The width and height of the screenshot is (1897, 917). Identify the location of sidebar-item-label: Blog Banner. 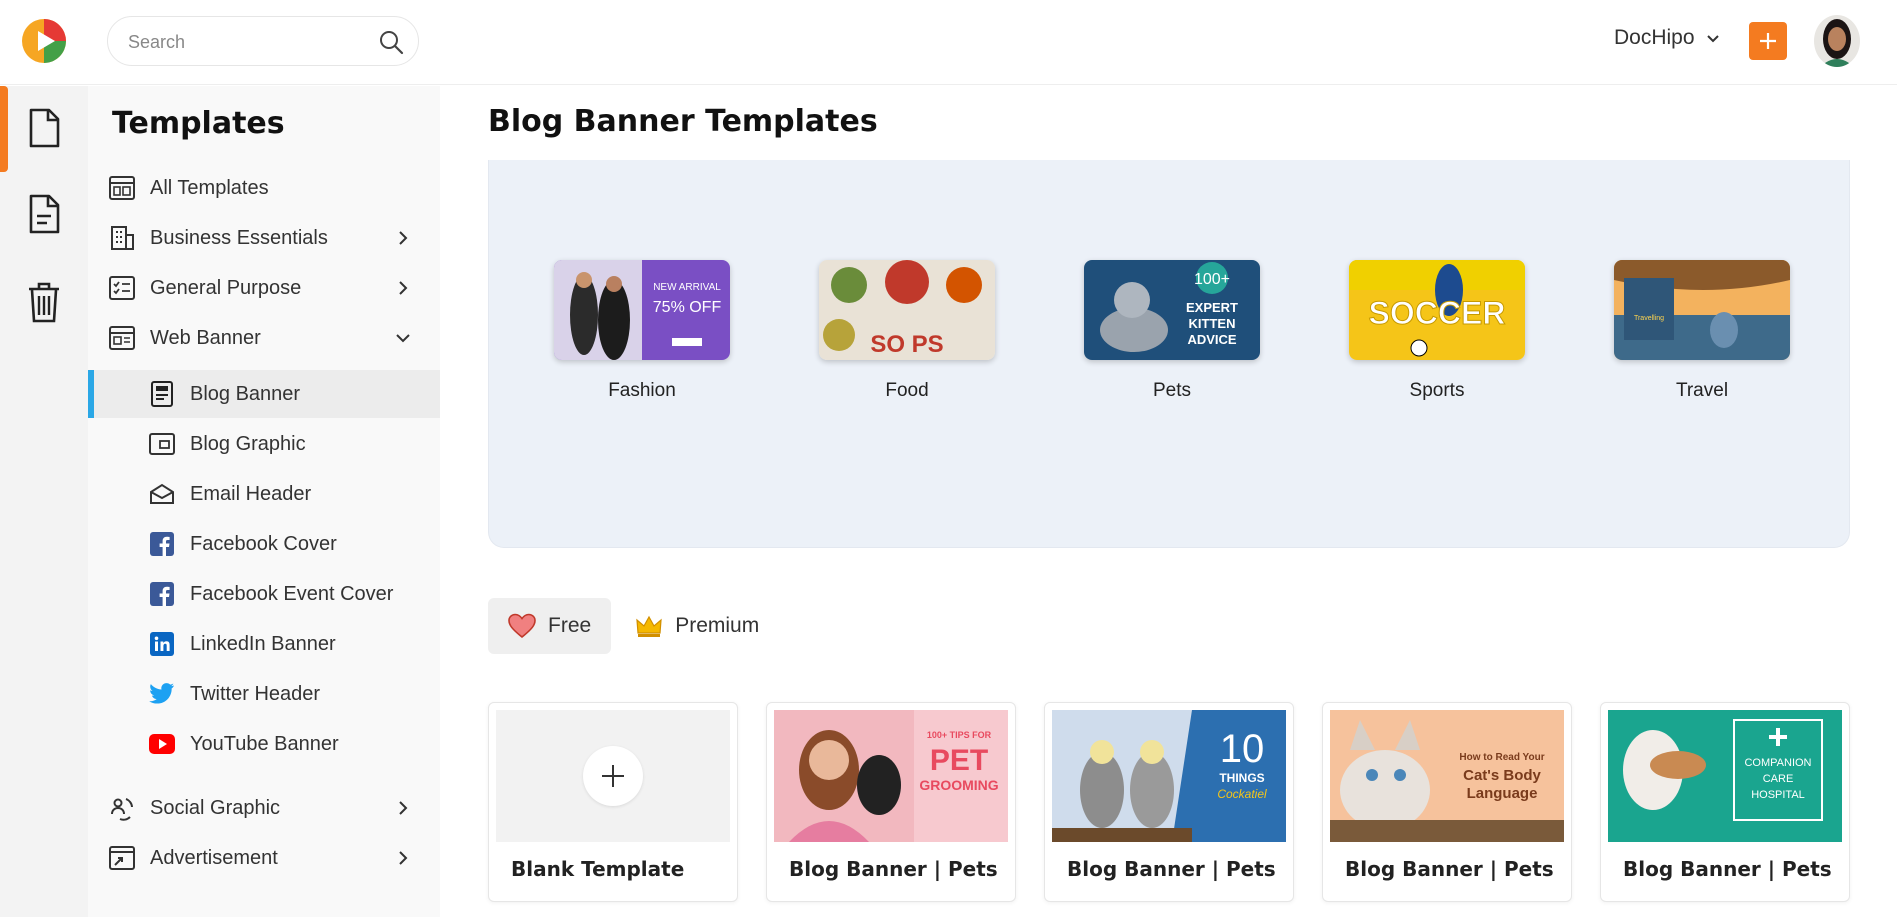
(245, 393).